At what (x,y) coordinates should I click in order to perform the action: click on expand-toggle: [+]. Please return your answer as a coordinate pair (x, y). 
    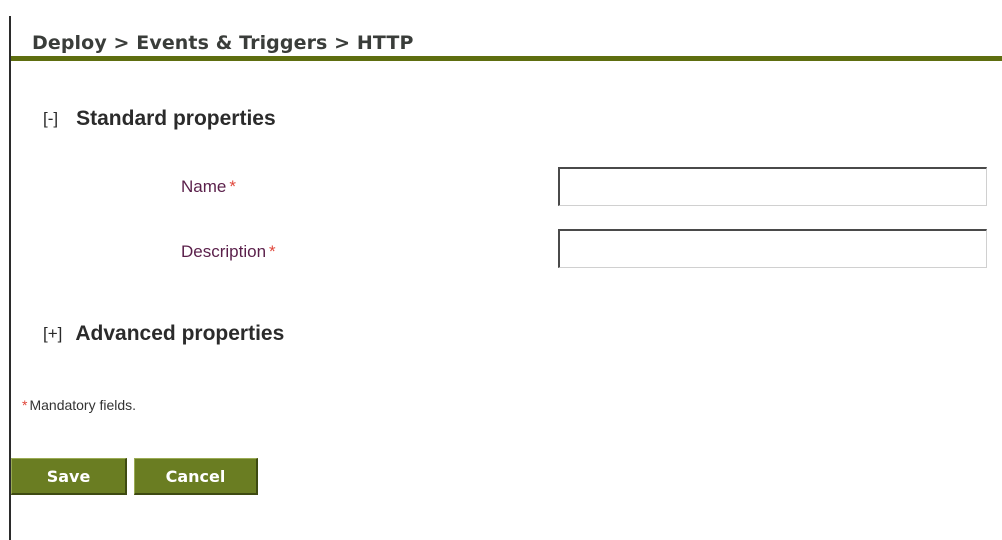
    Looking at the image, I should click on (52, 334).